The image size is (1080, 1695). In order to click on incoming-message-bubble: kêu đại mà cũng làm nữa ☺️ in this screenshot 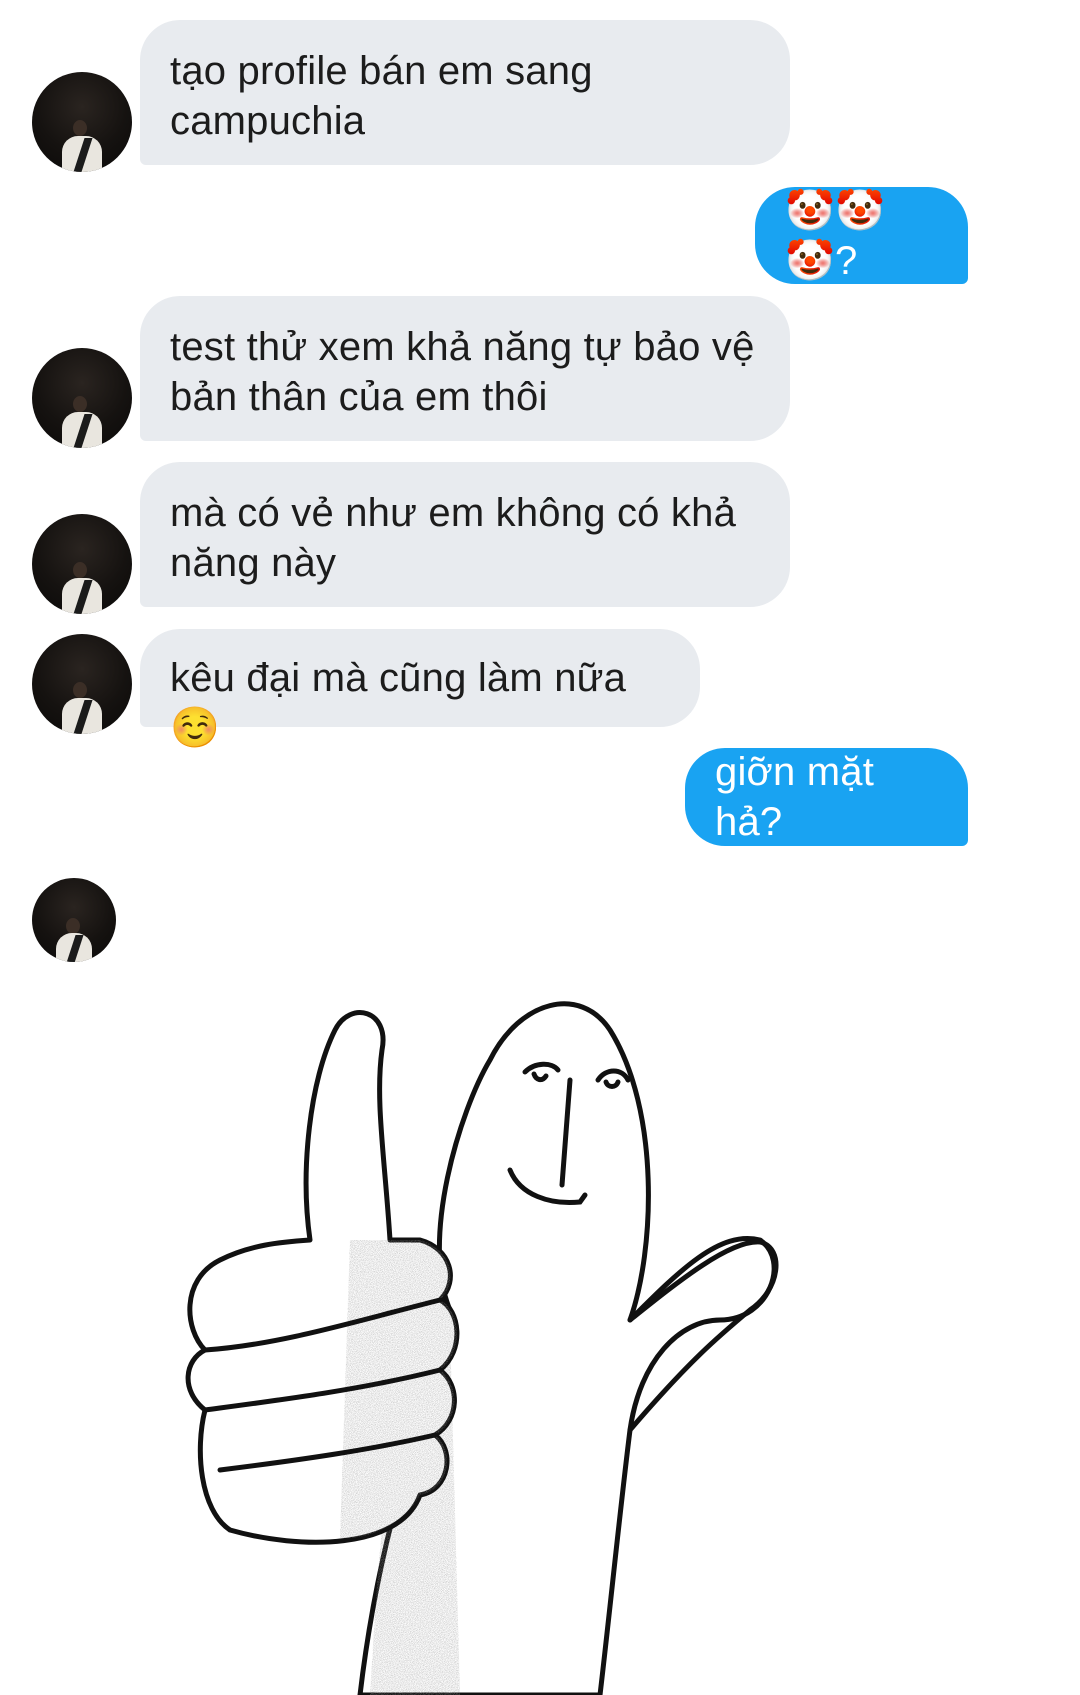, I will do `click(420, 689)`.